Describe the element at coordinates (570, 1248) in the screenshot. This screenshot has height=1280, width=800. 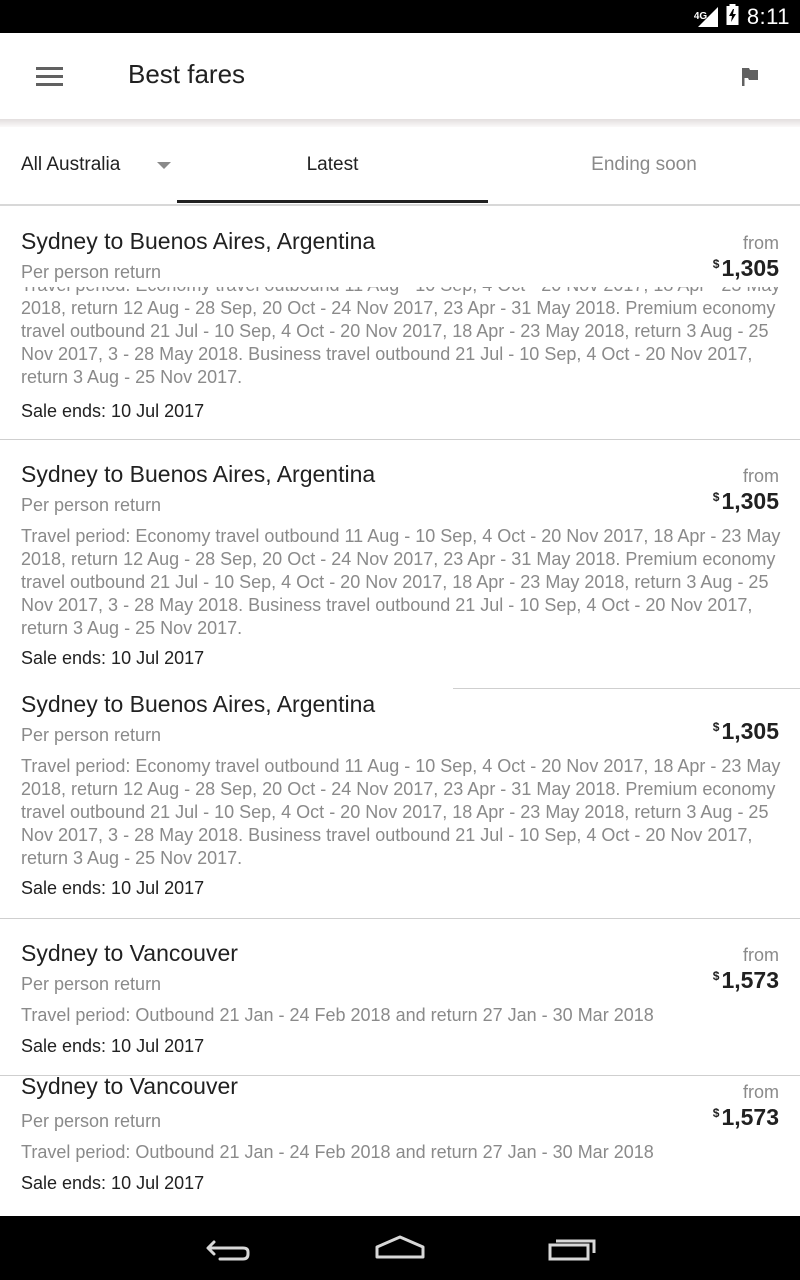
I see `recents-icon` at that location.